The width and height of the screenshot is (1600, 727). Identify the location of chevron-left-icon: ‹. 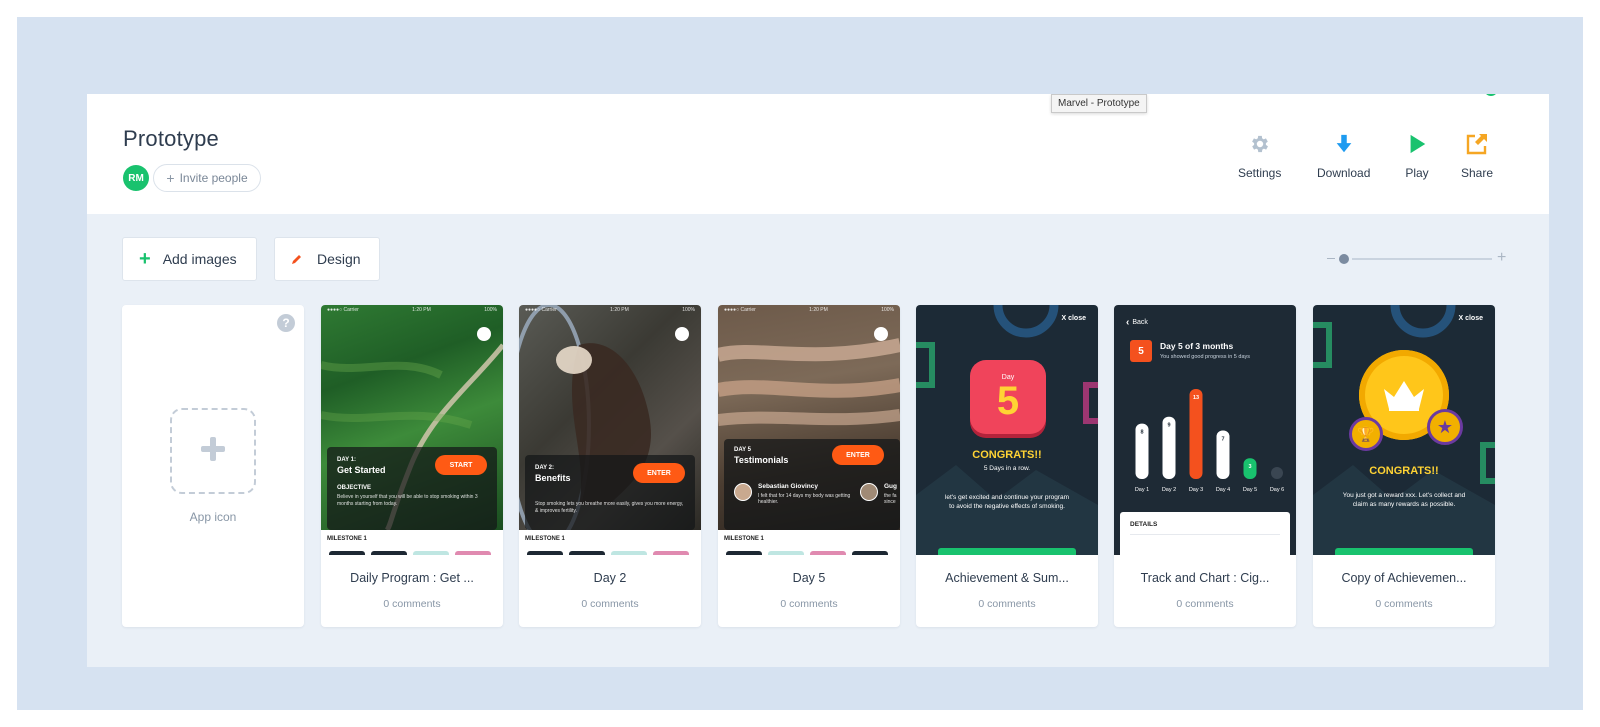
(1128, 322).